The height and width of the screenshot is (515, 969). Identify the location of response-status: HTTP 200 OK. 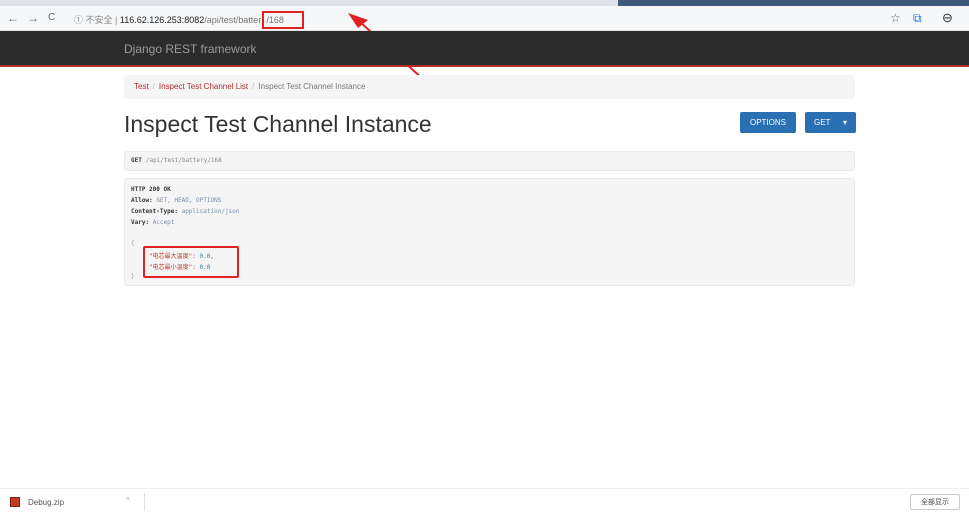
(151, 189).